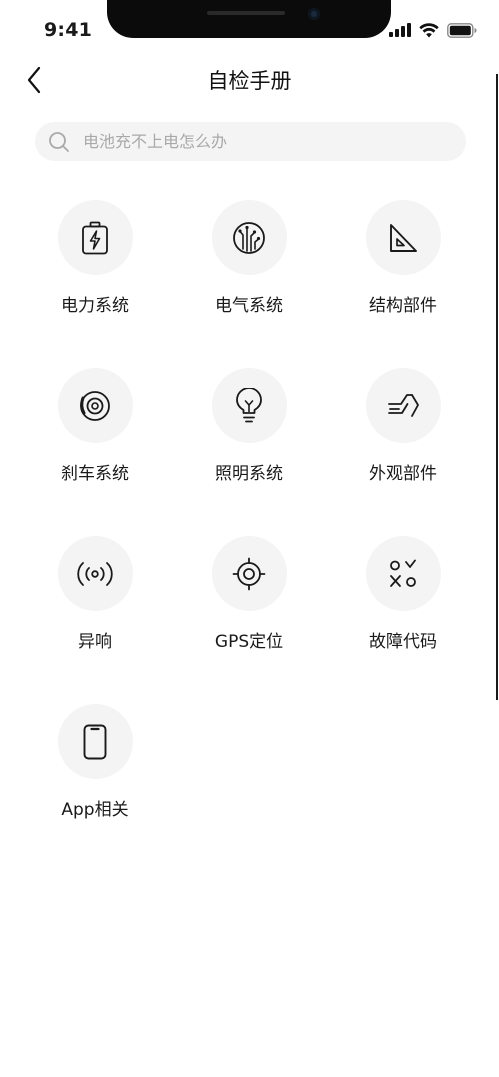 The height and width of the screenshot is (1077, 499). I want to click on device-notch, so click(249, 19).